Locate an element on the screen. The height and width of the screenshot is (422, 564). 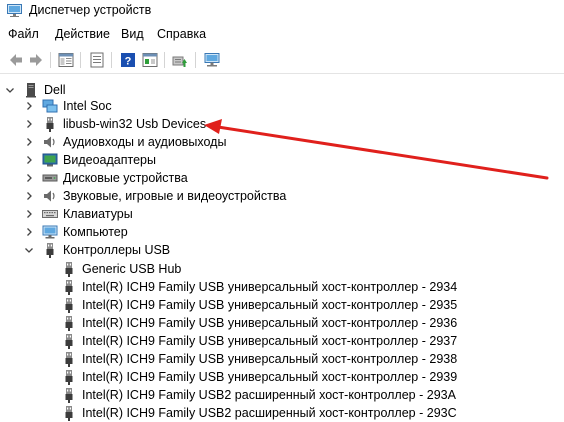
menu-view: Вид is located at coordinates (132, 34).